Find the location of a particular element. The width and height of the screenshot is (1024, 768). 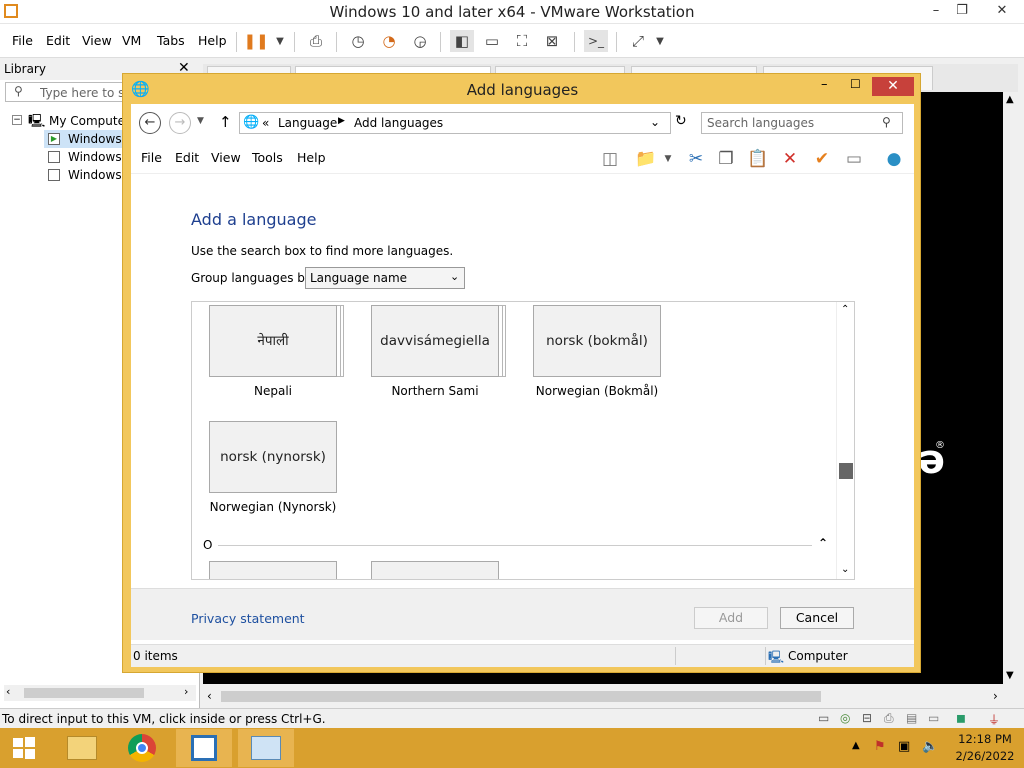

hard-disk-icon: ▭ is located at coordinates (823, 718).